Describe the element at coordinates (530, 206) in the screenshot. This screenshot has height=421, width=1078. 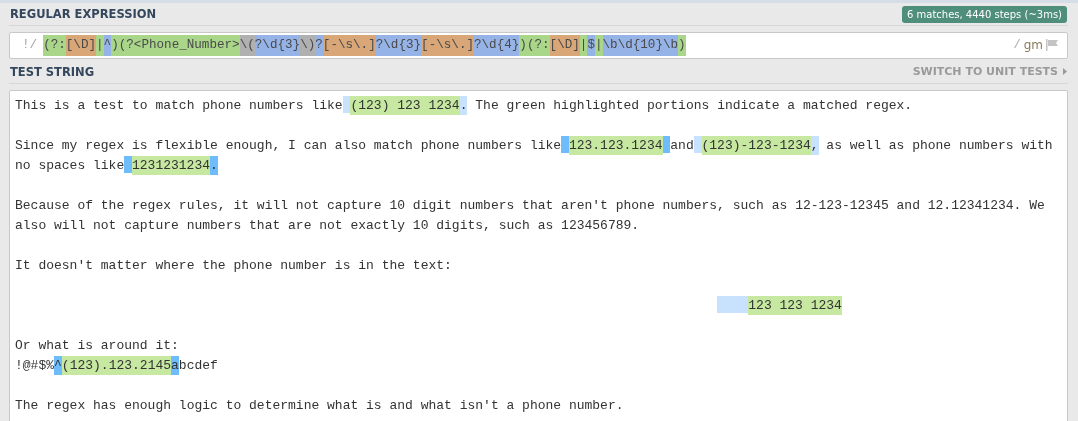
I see `test-text: Because of the regex rules, it will not capture 10 digit numbers that aren't phone numbers, such as 12-123-12345 and 12.12341234. We` at that location.